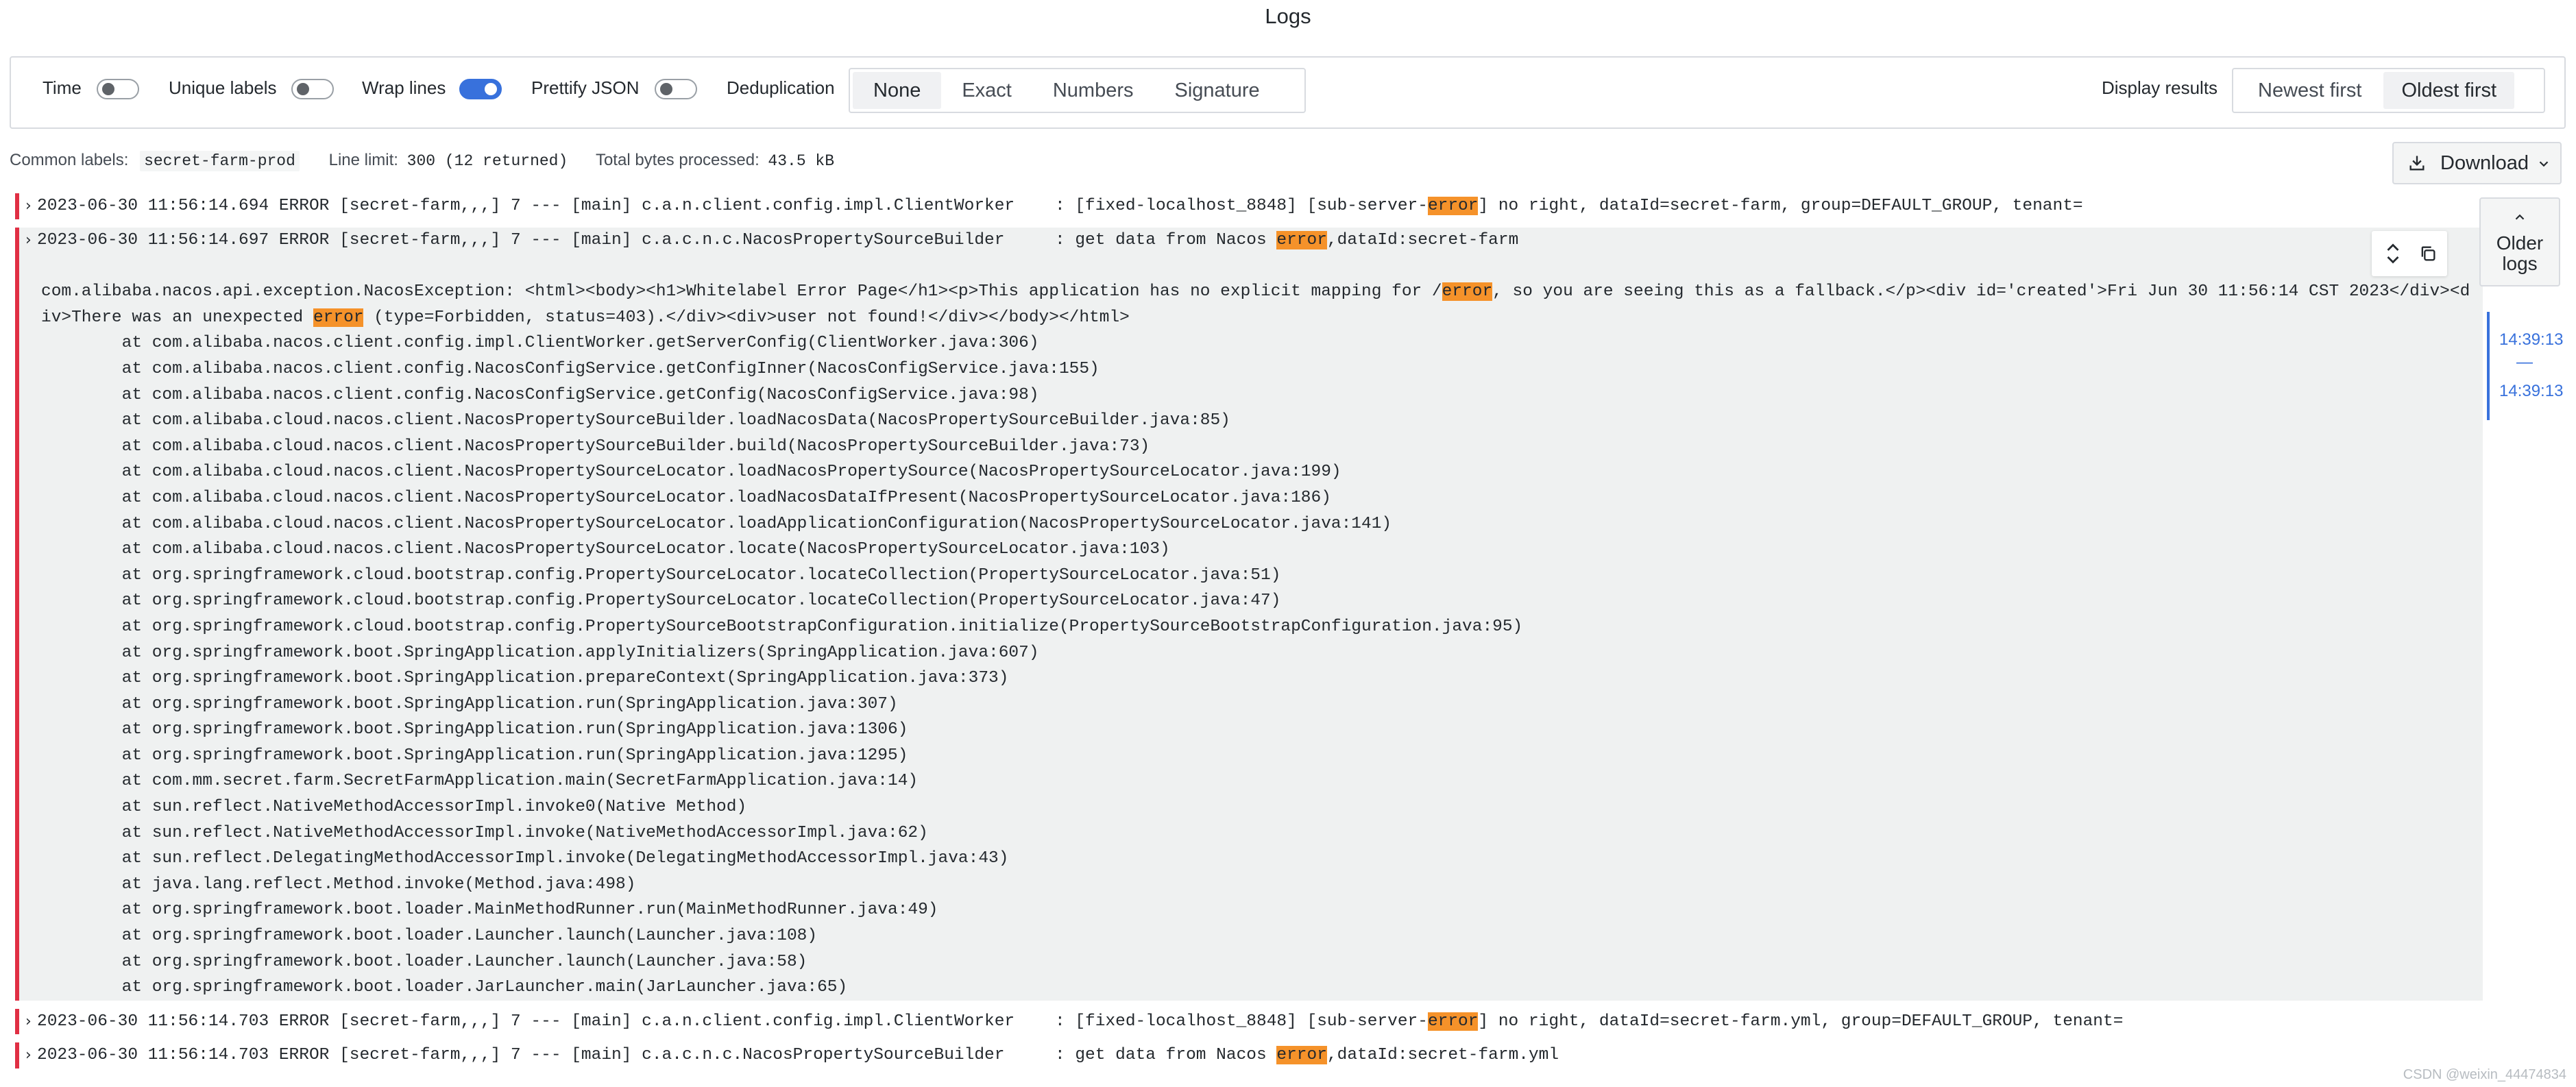 This screenshot has height=1087, width=2576. Describe the element at coordinates (2484, 1074) in the screenshot. I see `watermark: CSDN @weixin_44474834` at that location.